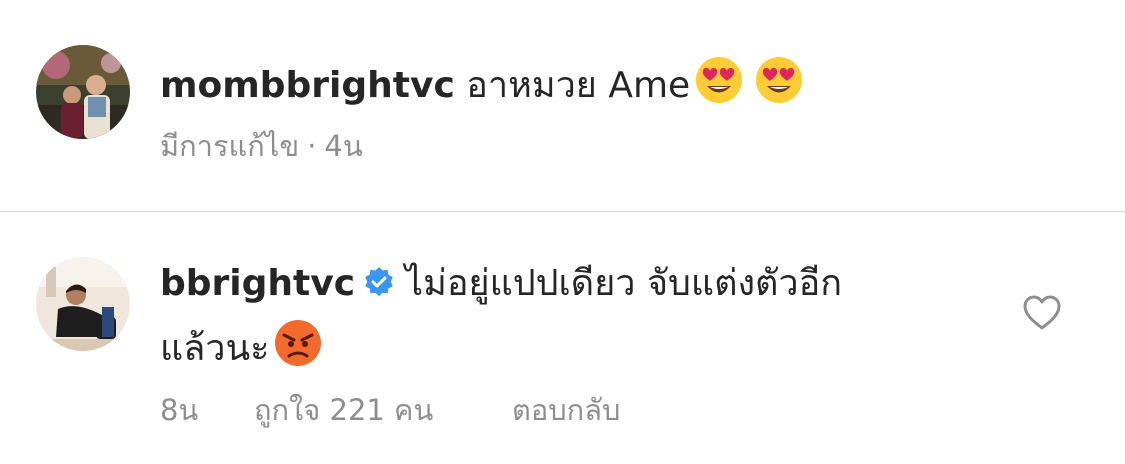 The image size is (1125, 464). I want to click on verified-badge-icon, so click(379, 287).